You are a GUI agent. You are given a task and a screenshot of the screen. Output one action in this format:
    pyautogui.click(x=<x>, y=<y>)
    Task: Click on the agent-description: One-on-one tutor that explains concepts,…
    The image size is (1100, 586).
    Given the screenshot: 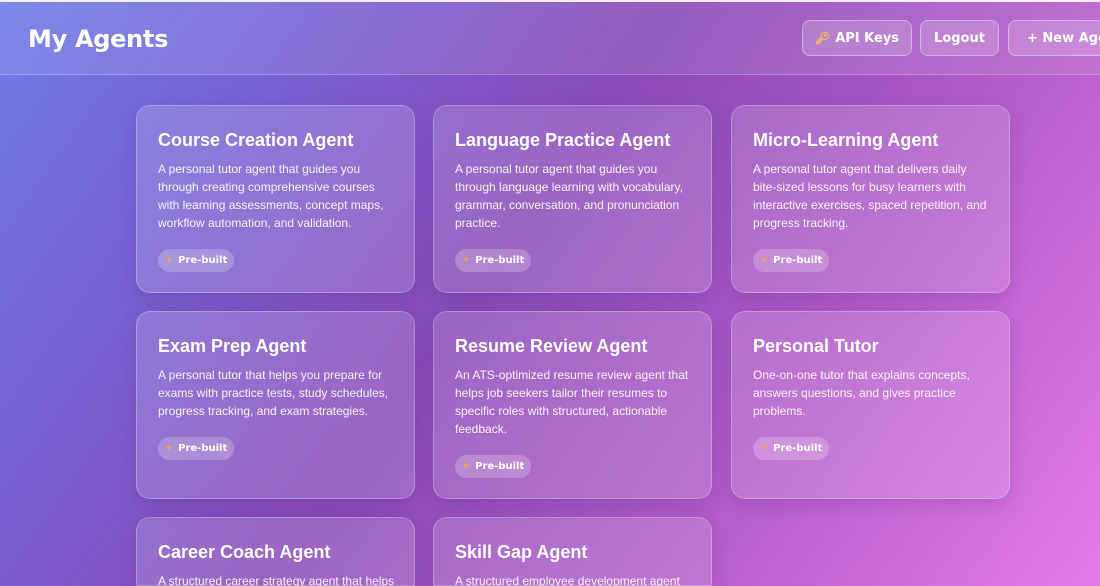 What is the action you would take?
    pyautogui.click(x=861, y=393)
    